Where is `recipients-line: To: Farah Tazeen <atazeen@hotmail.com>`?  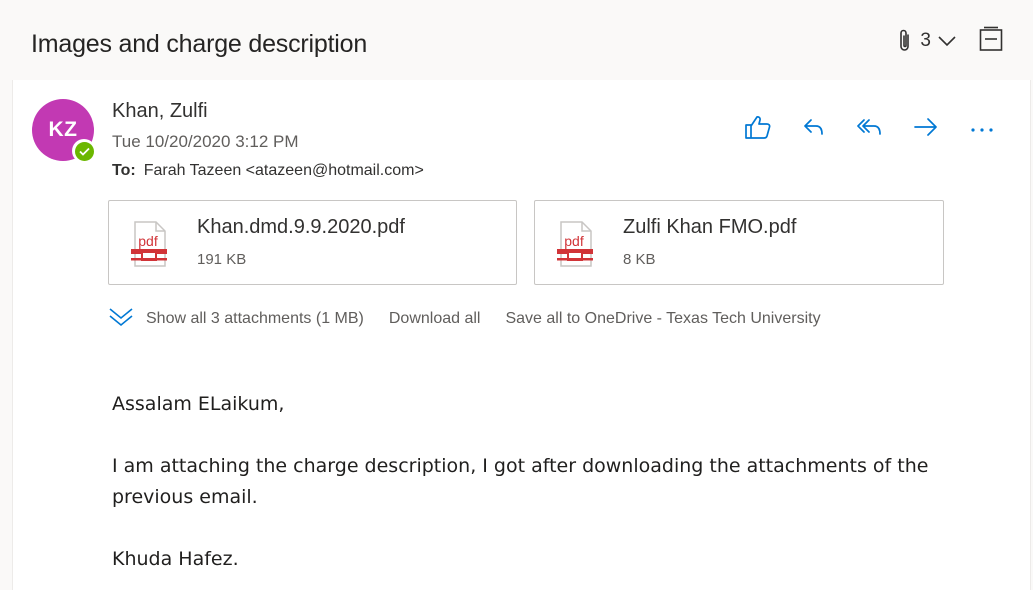 recipients-line: To: Farah Tazeen <atazeen@hotmail.com> is located at coordinates (268, 171).